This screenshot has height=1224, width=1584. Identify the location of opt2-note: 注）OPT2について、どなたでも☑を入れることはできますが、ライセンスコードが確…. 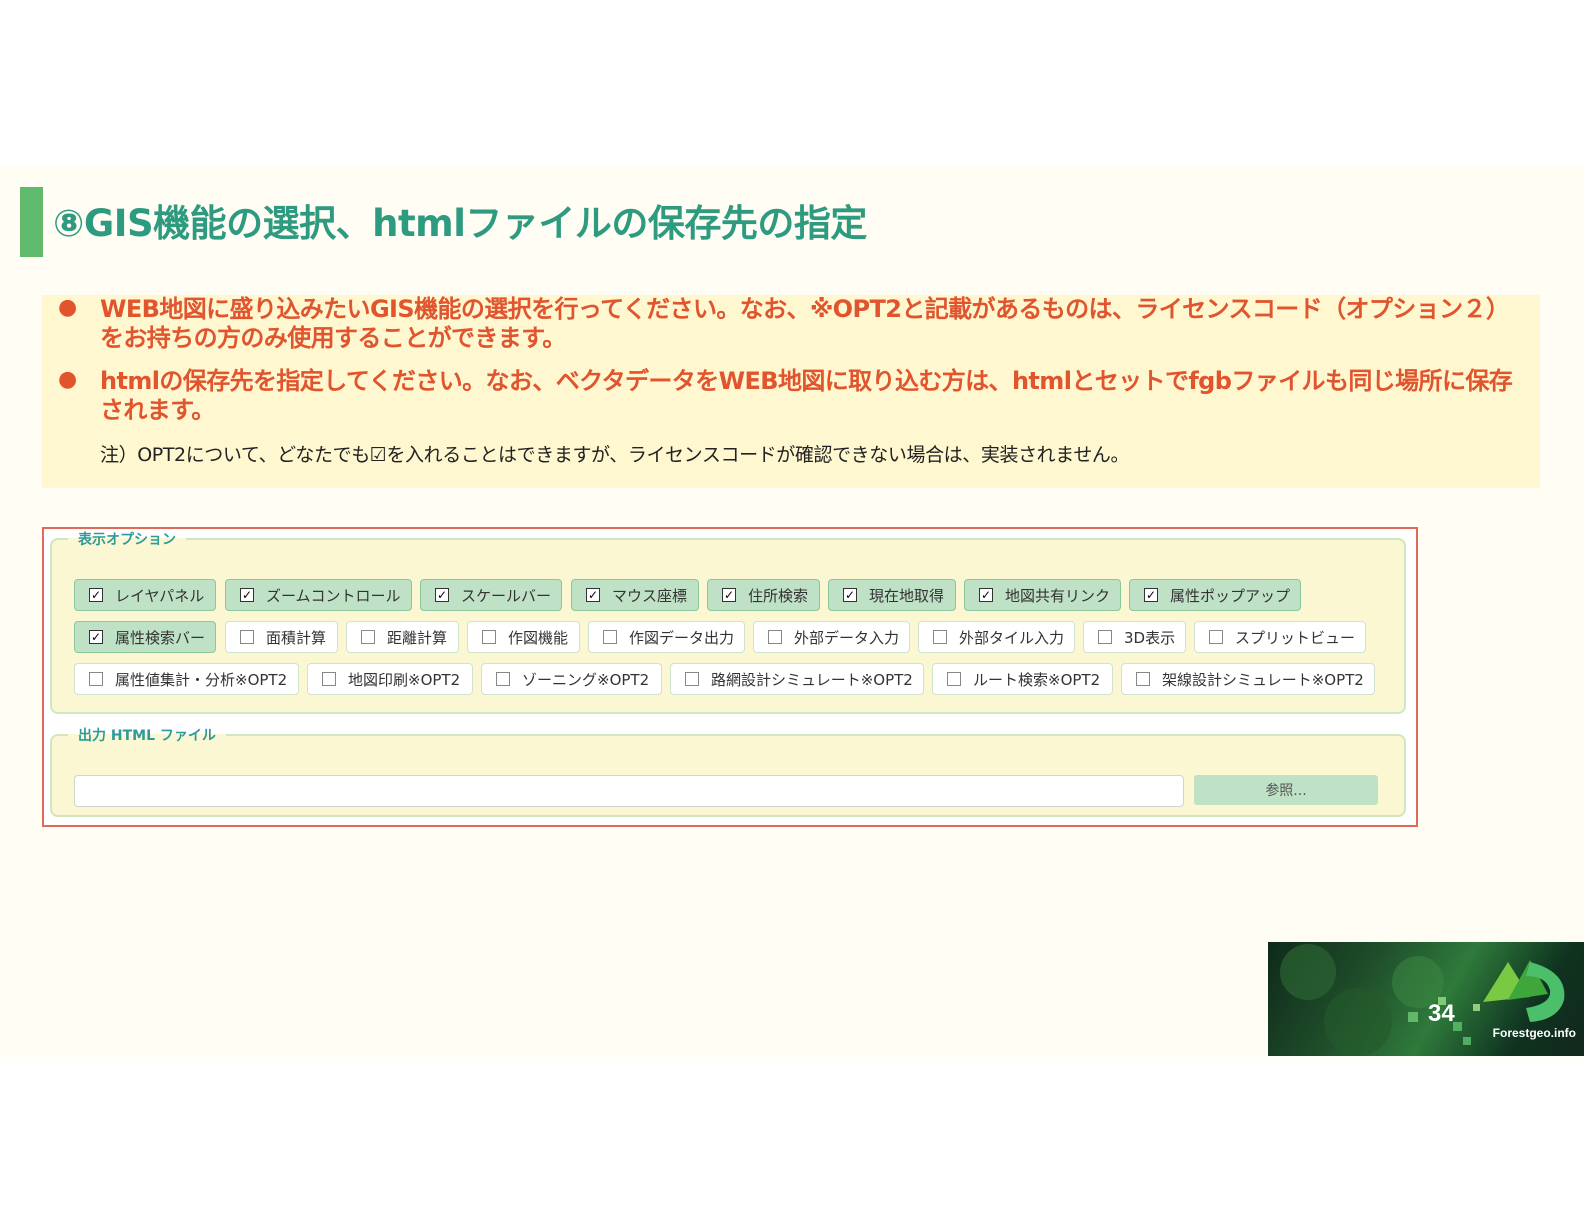
(615, 455).